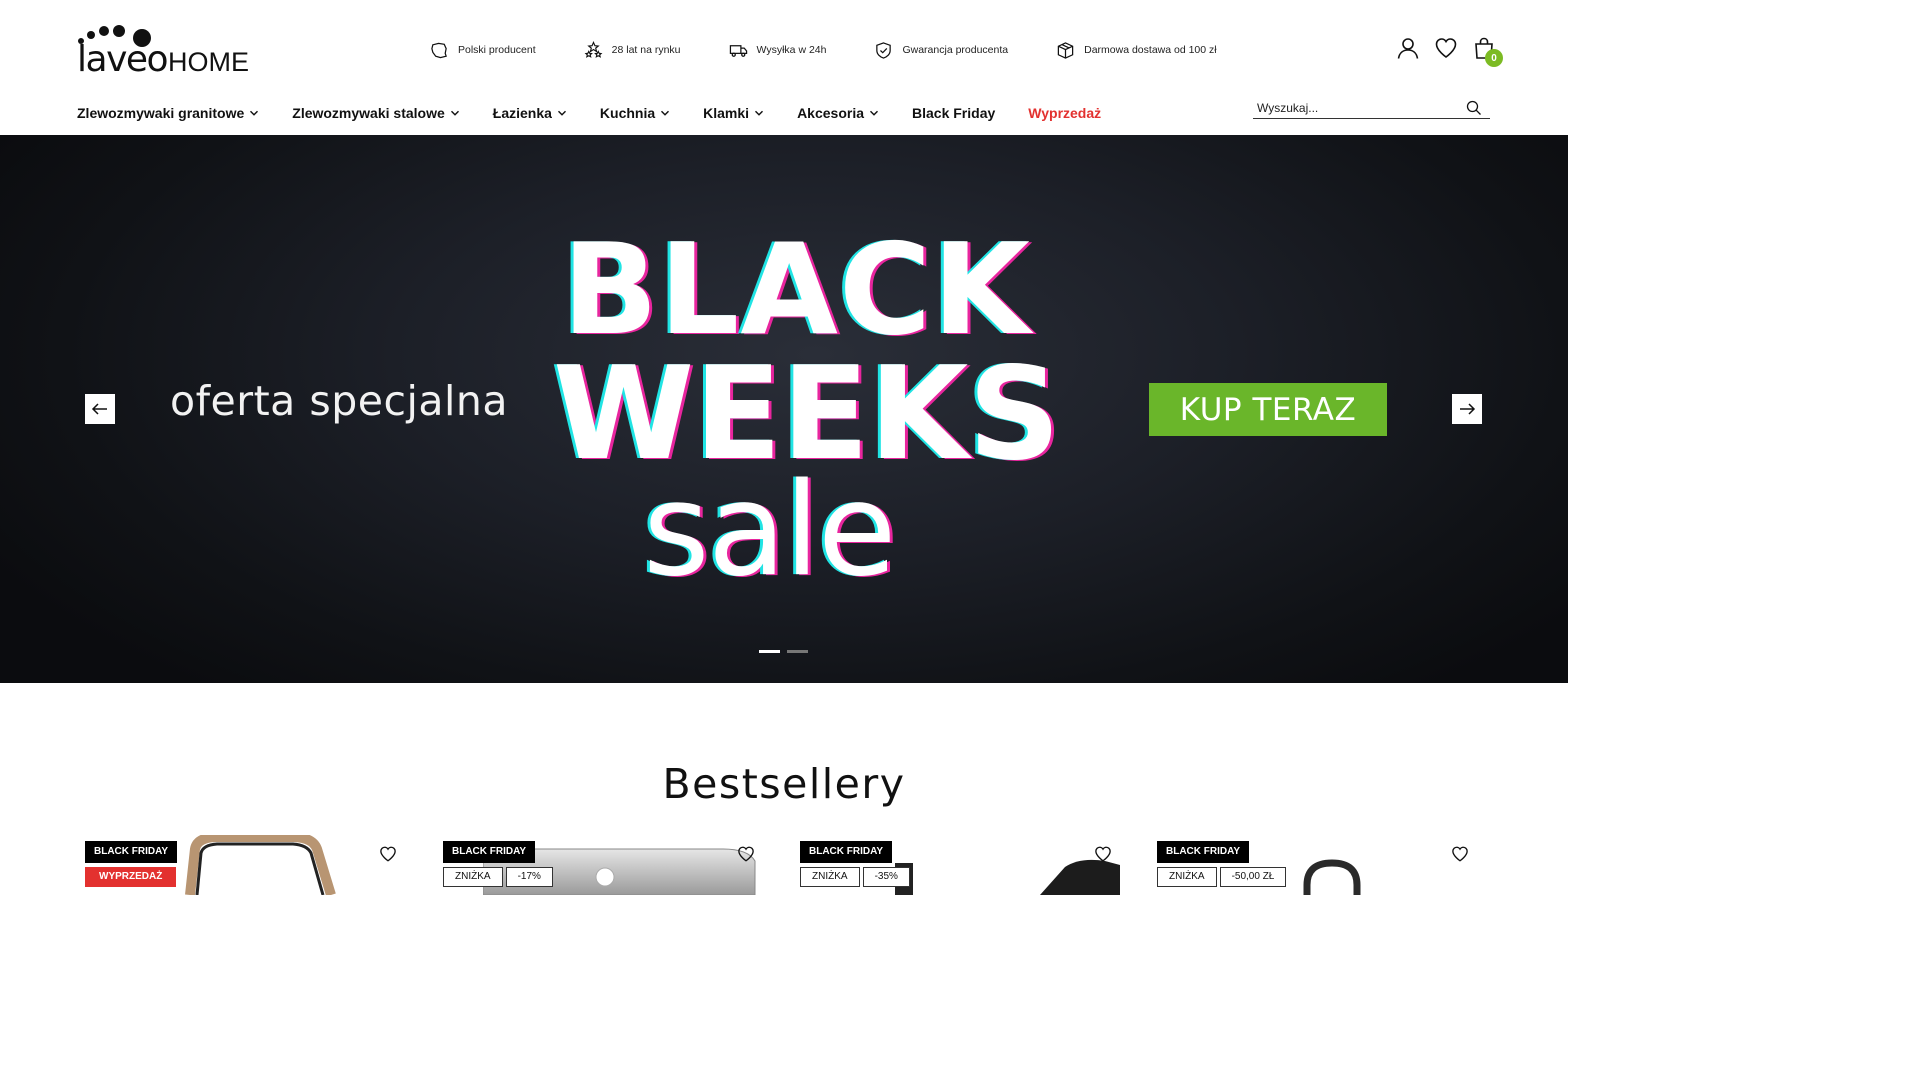  Describe the element at coordinates (131, 877) in the screenshot. I see `sale-badge: WYPRZEDAŻ` at that location.